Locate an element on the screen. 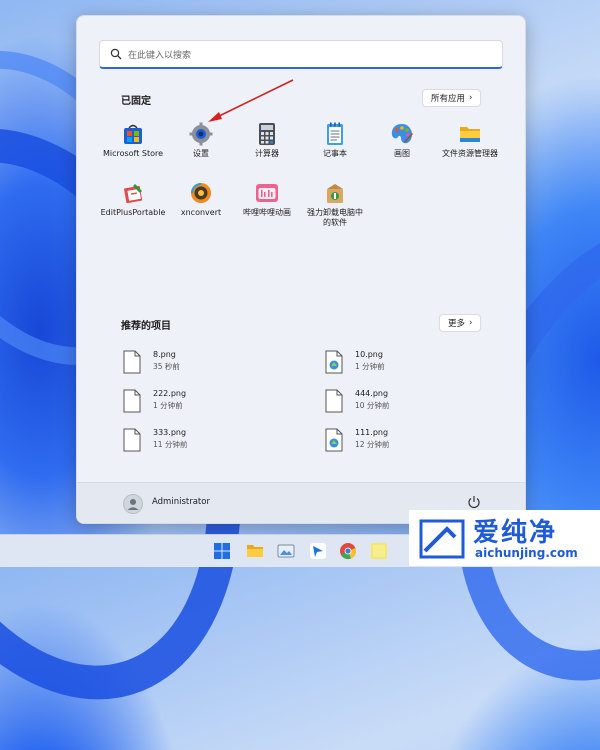  pinned-app-xnconvert: xnconvert is located at coordinates (201, 211).